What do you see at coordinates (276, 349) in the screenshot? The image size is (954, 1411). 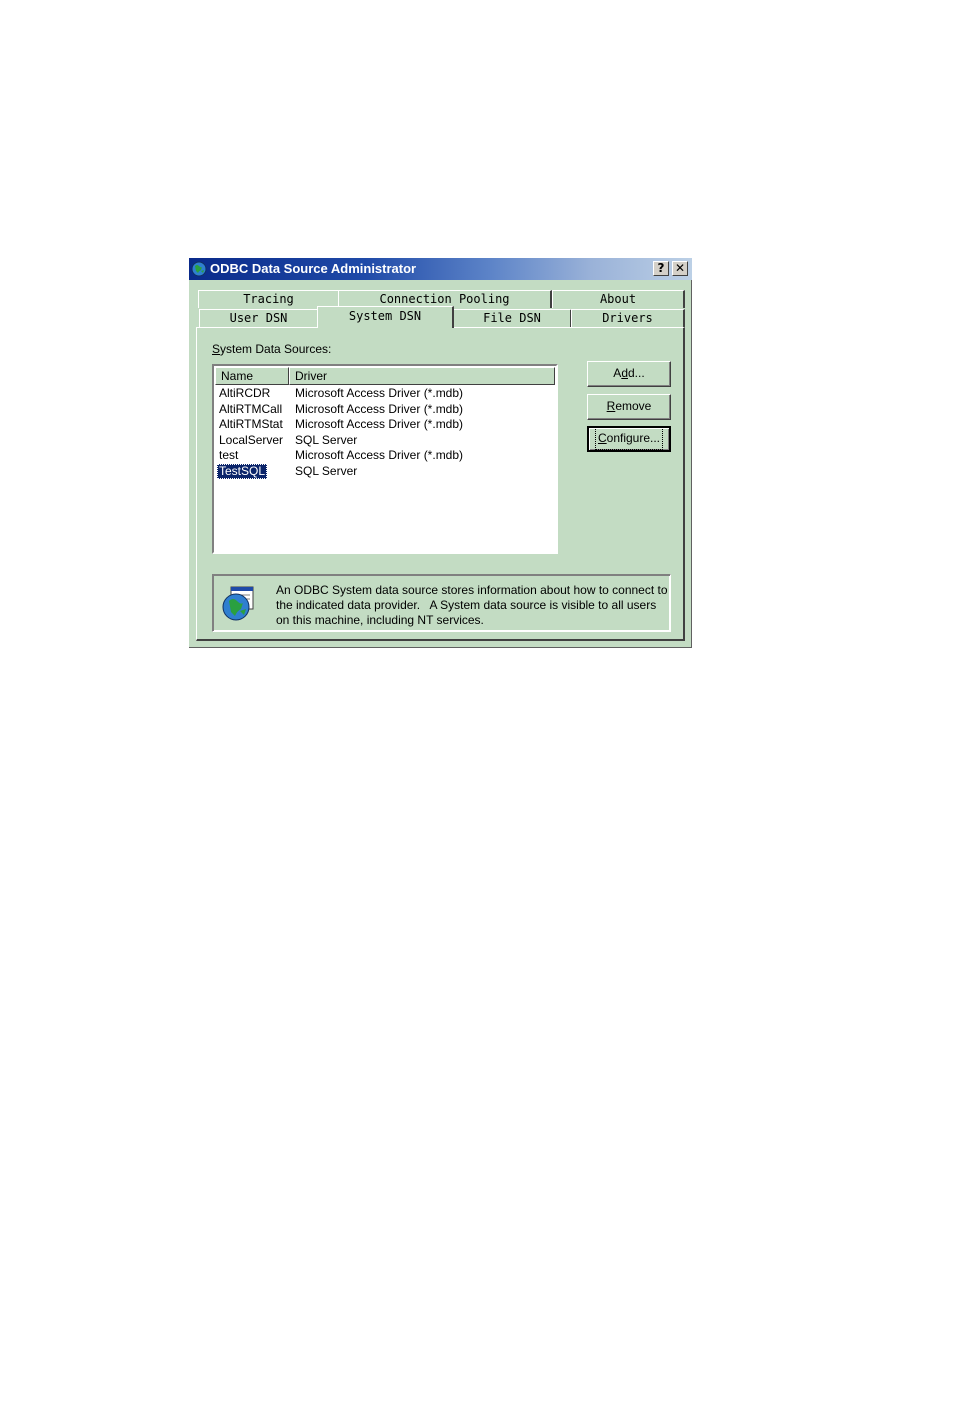 I see `label-rest: ystem Data Sources:` at bounding box center [276, 349].